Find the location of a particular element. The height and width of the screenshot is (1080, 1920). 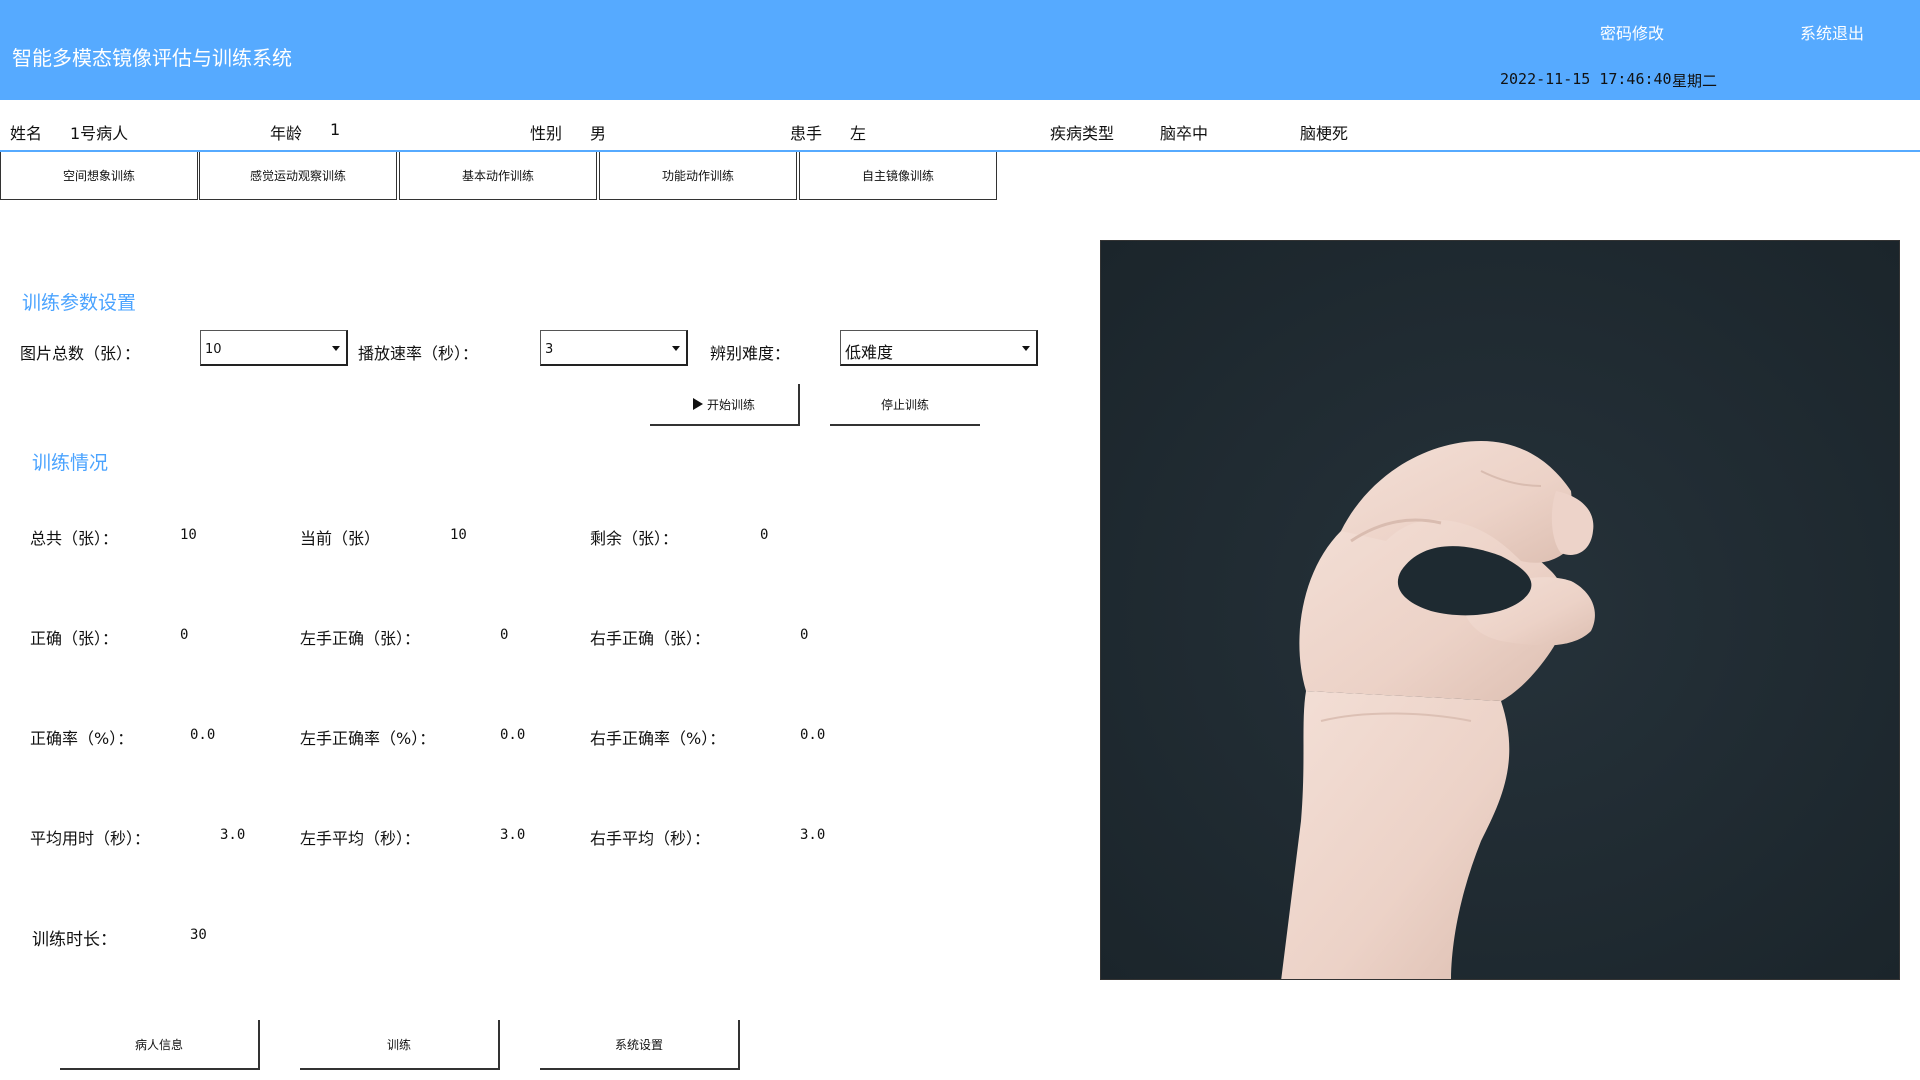

change-password-link: 密码修改 is located at coordinates (1632, 32).